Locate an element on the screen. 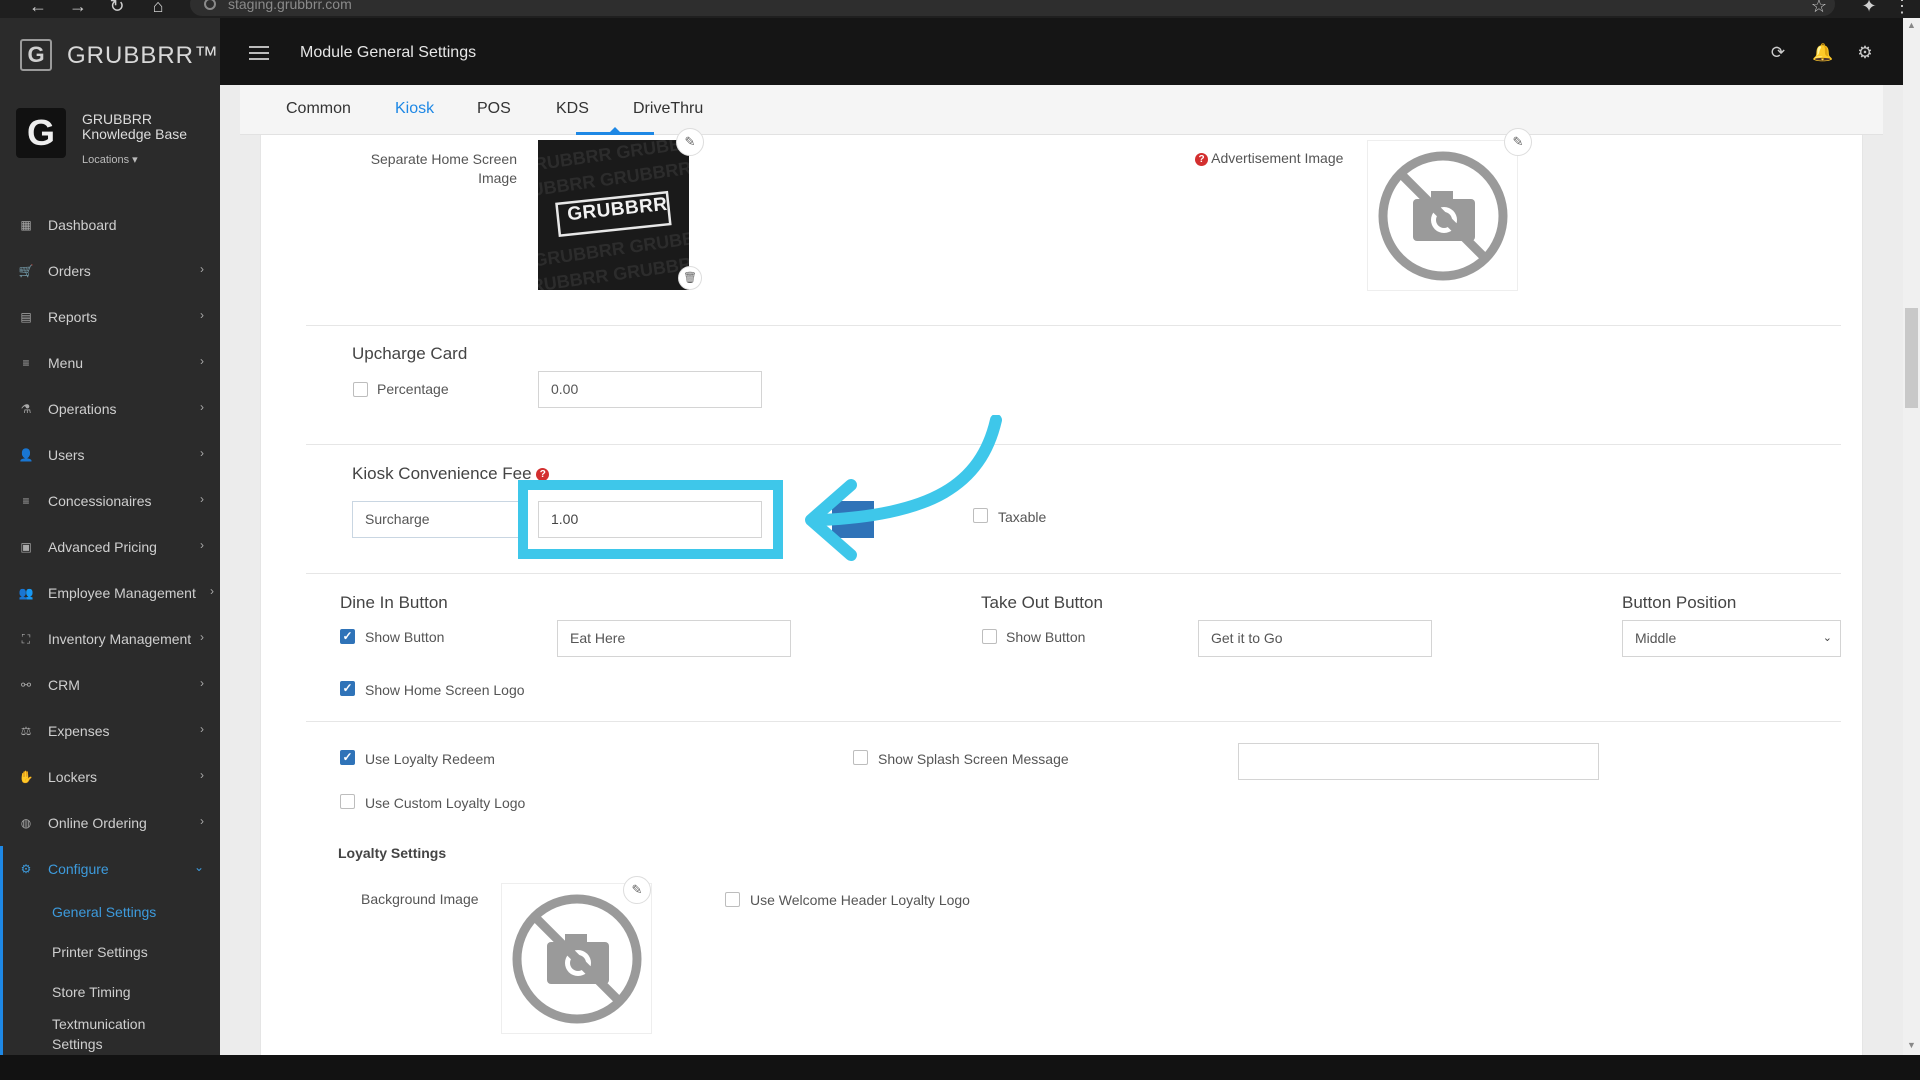 Image resolution: width=1920 pixels, height=1080 pixels. delete-home-image-trash-icon: 🗑 is located at coordinates (690, 278).